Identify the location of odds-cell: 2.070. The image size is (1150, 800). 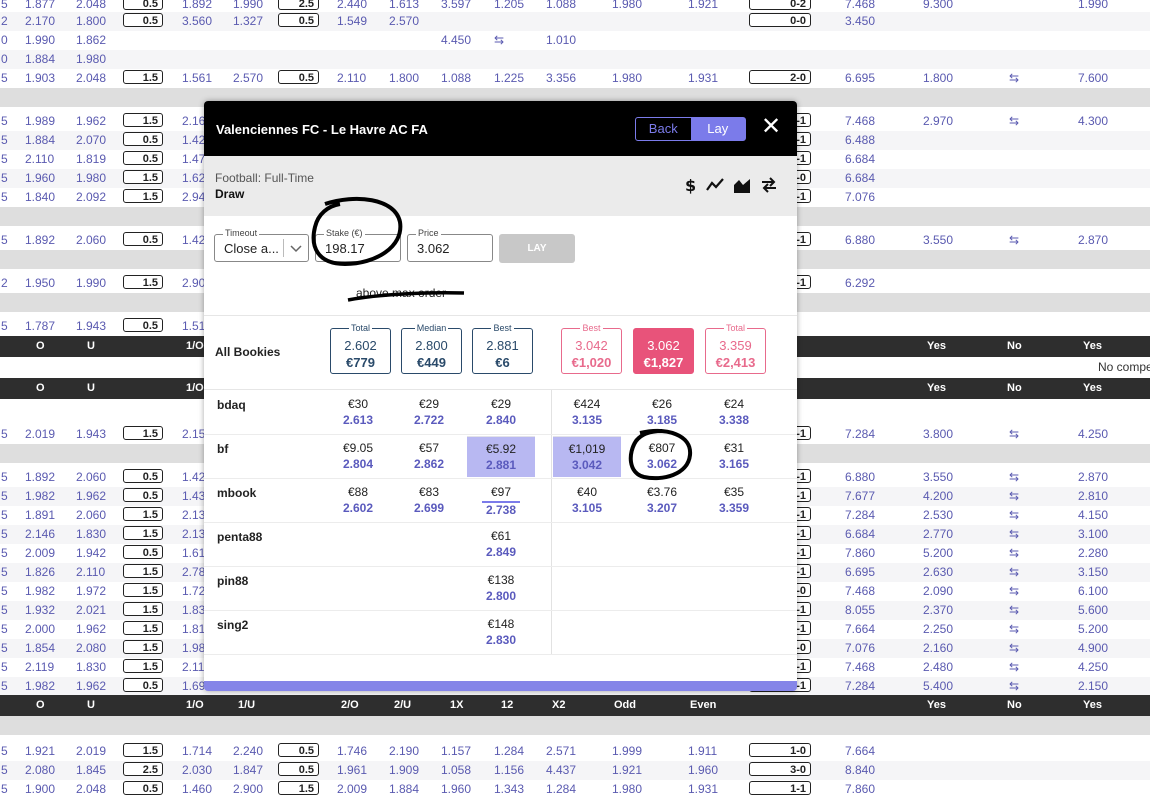
(91, 140).